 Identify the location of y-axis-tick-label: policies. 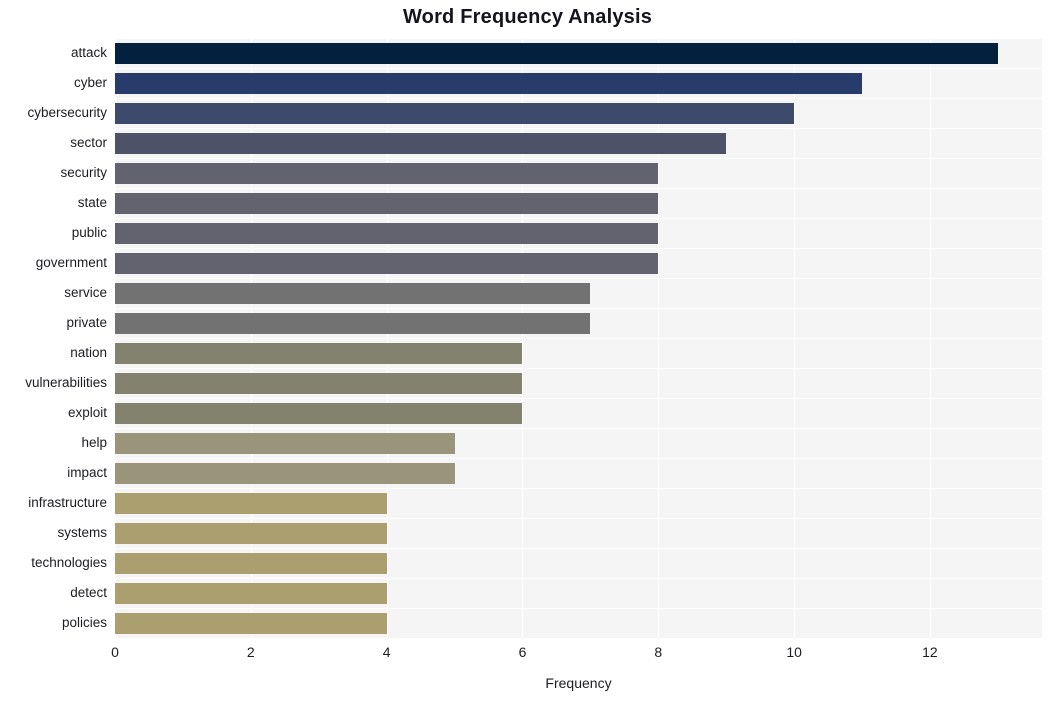
(84, 622).